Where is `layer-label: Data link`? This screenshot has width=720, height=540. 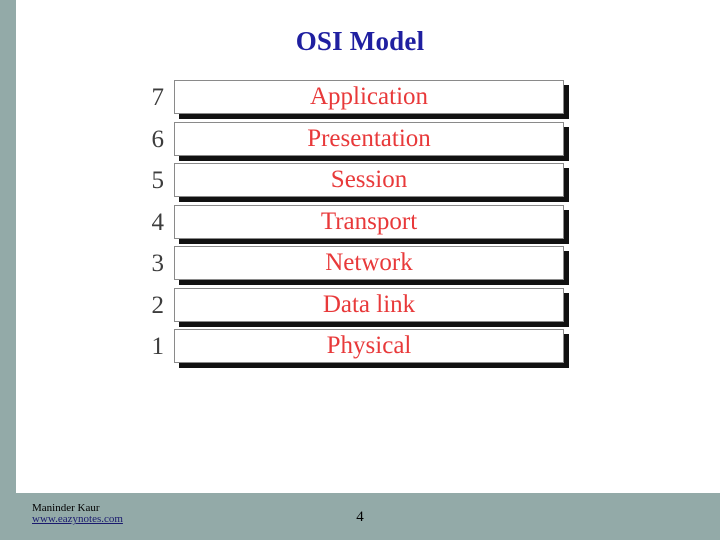
layer-label: Data link is located at coordinates (369, 304).